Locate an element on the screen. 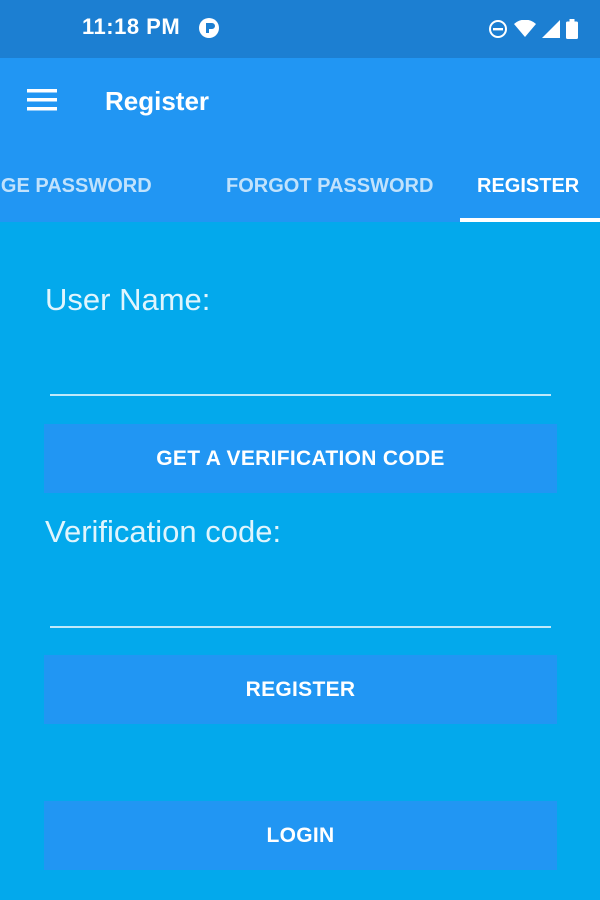 Image resolution: width=600 pixels, height=900 pixels. wifi-icon is located at coordinates (525, 29).